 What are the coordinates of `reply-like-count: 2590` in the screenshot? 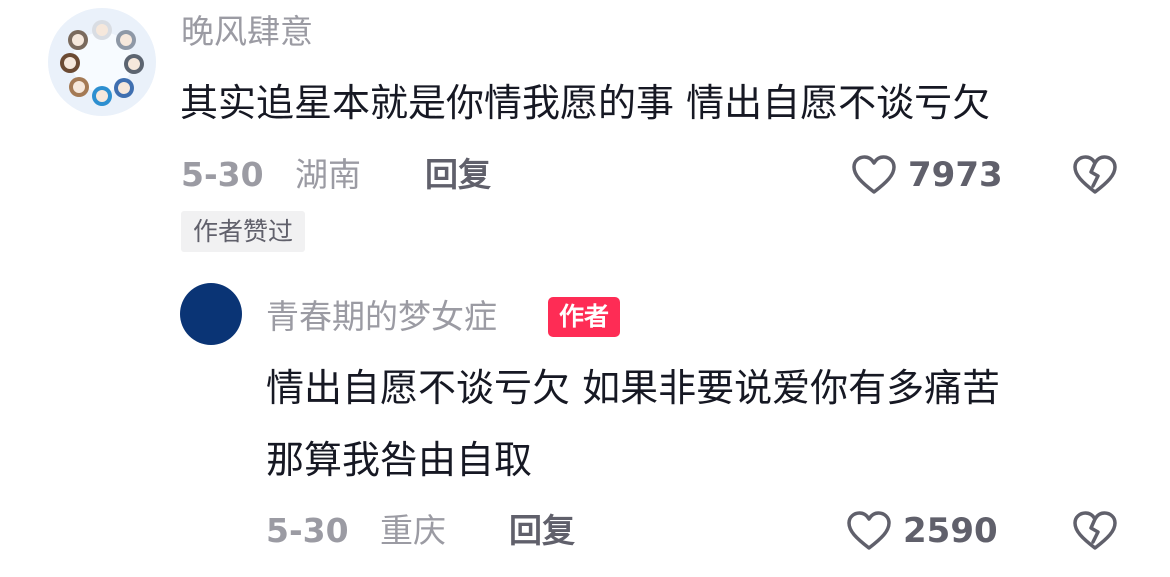 It's located at (950, 531).